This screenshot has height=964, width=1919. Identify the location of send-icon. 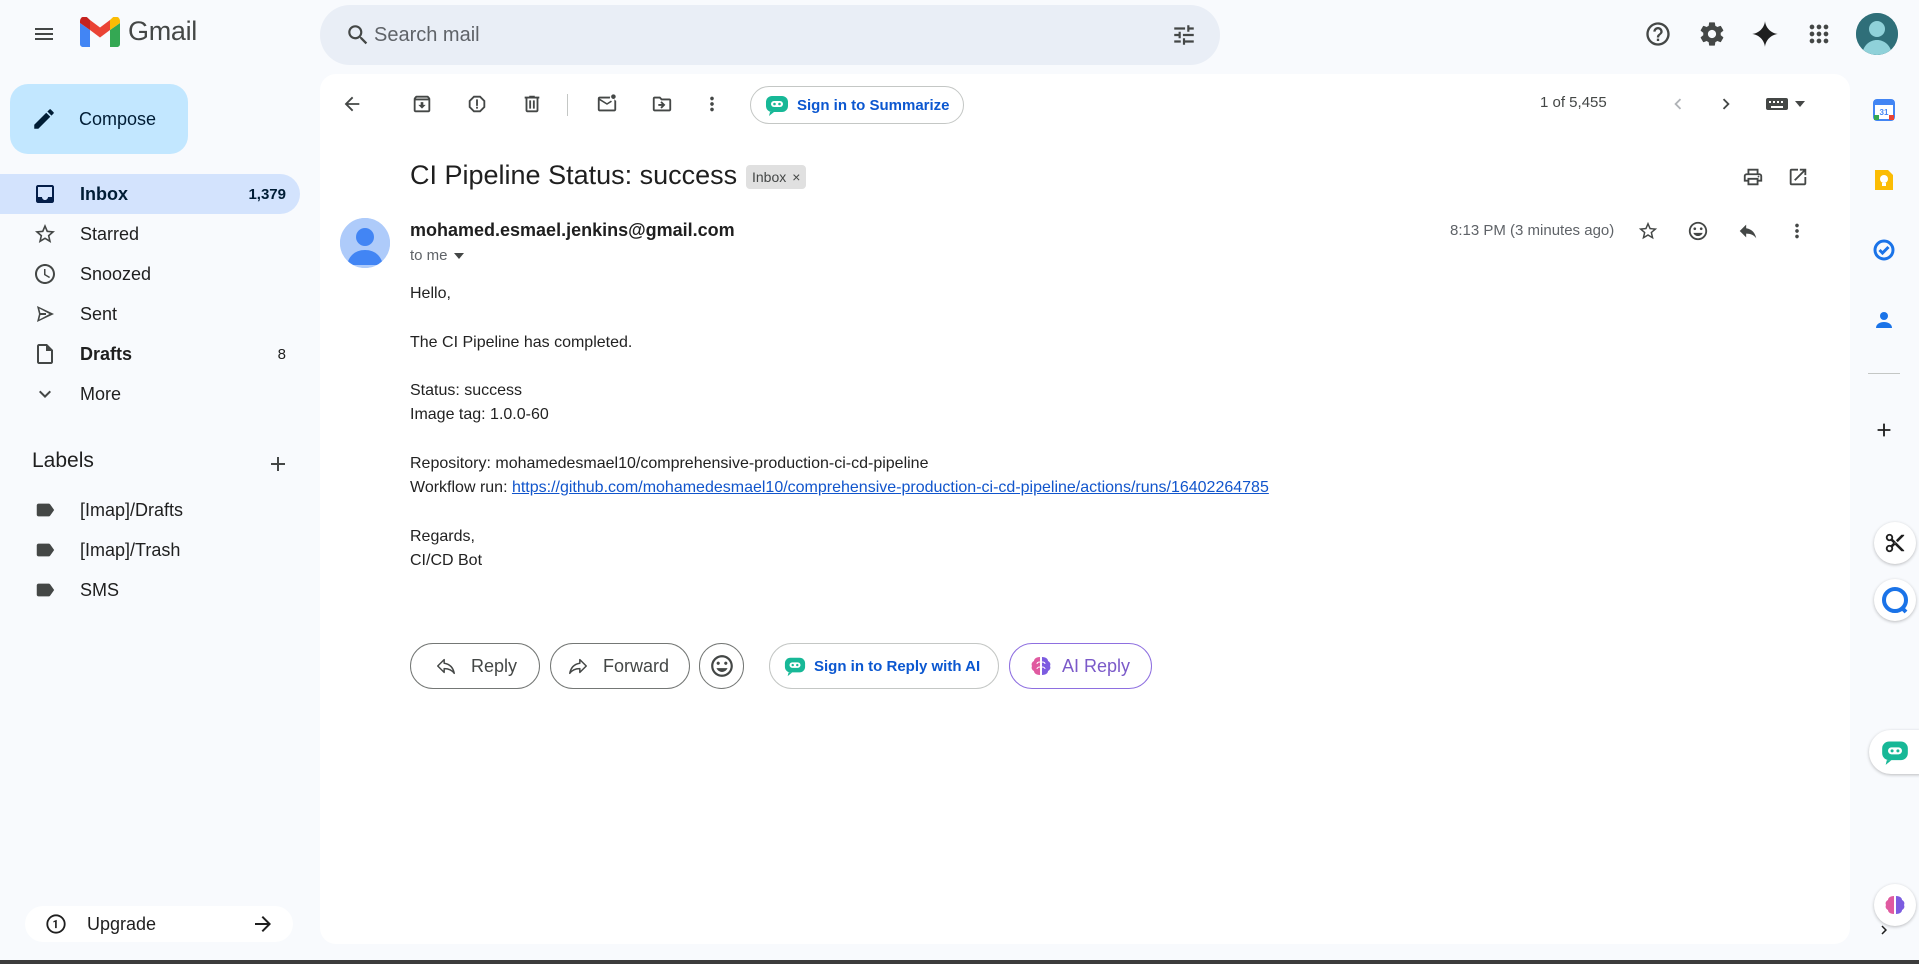
(45, 314).